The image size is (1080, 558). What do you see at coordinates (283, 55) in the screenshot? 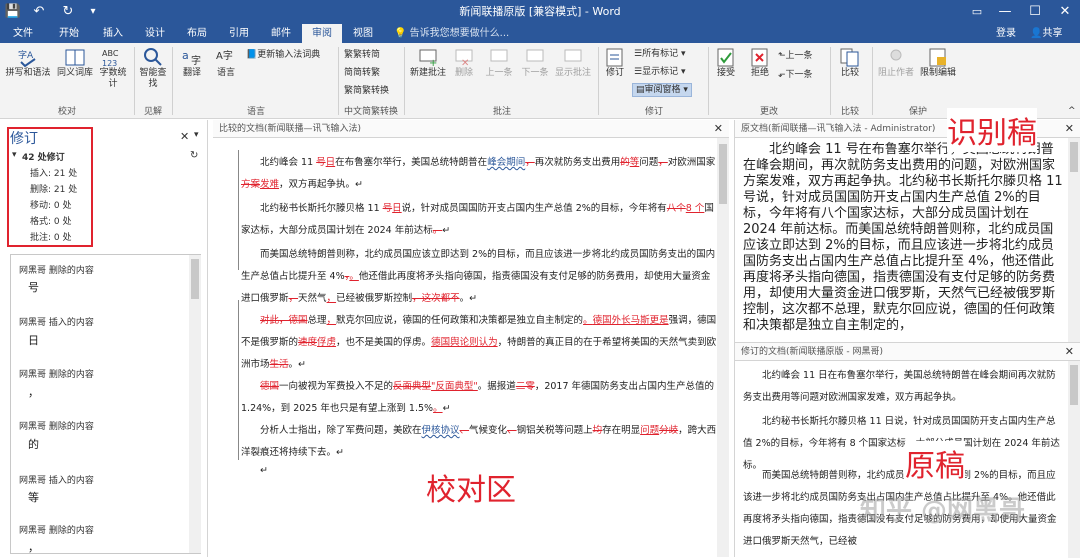
I see `update-ime-dictionary-button: 📘更新输入法词典` at bounding box center [283, 55].